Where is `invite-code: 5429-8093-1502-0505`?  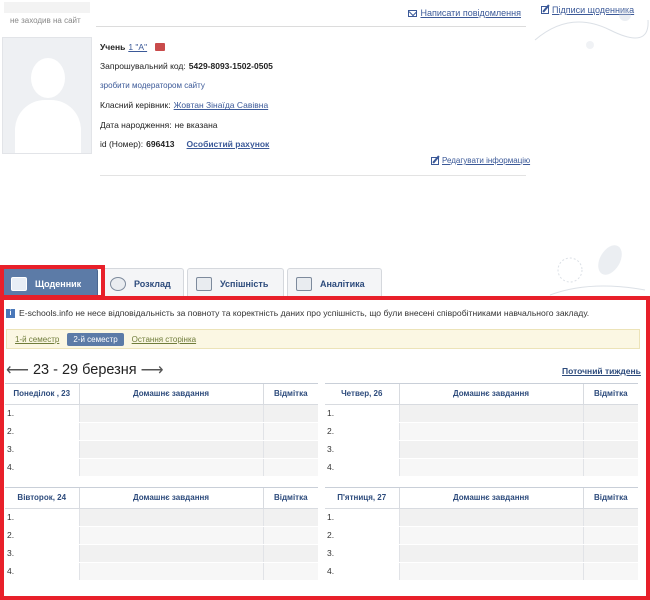
invite-code: 5429-8093-1502-0505 is located at coordinates (230, 66).